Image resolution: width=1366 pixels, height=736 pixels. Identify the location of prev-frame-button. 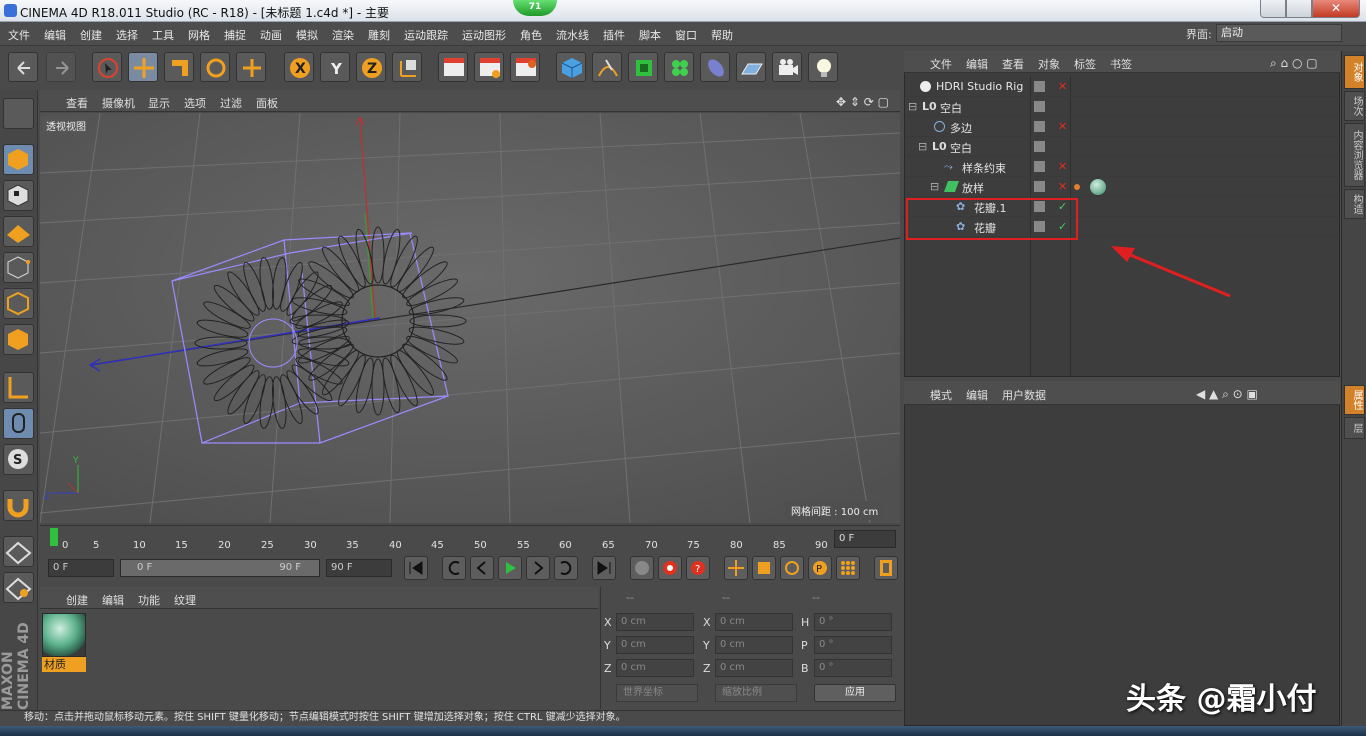
(482, 568).